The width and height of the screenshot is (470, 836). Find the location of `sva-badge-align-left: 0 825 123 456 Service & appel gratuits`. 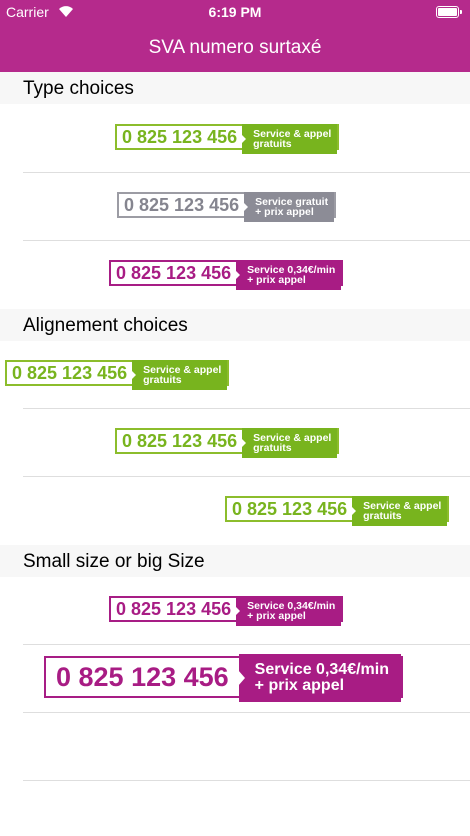

sva-badge-align-left: 0 825 123 456 Service & appel gratuits is located at coordinates (117, 375).